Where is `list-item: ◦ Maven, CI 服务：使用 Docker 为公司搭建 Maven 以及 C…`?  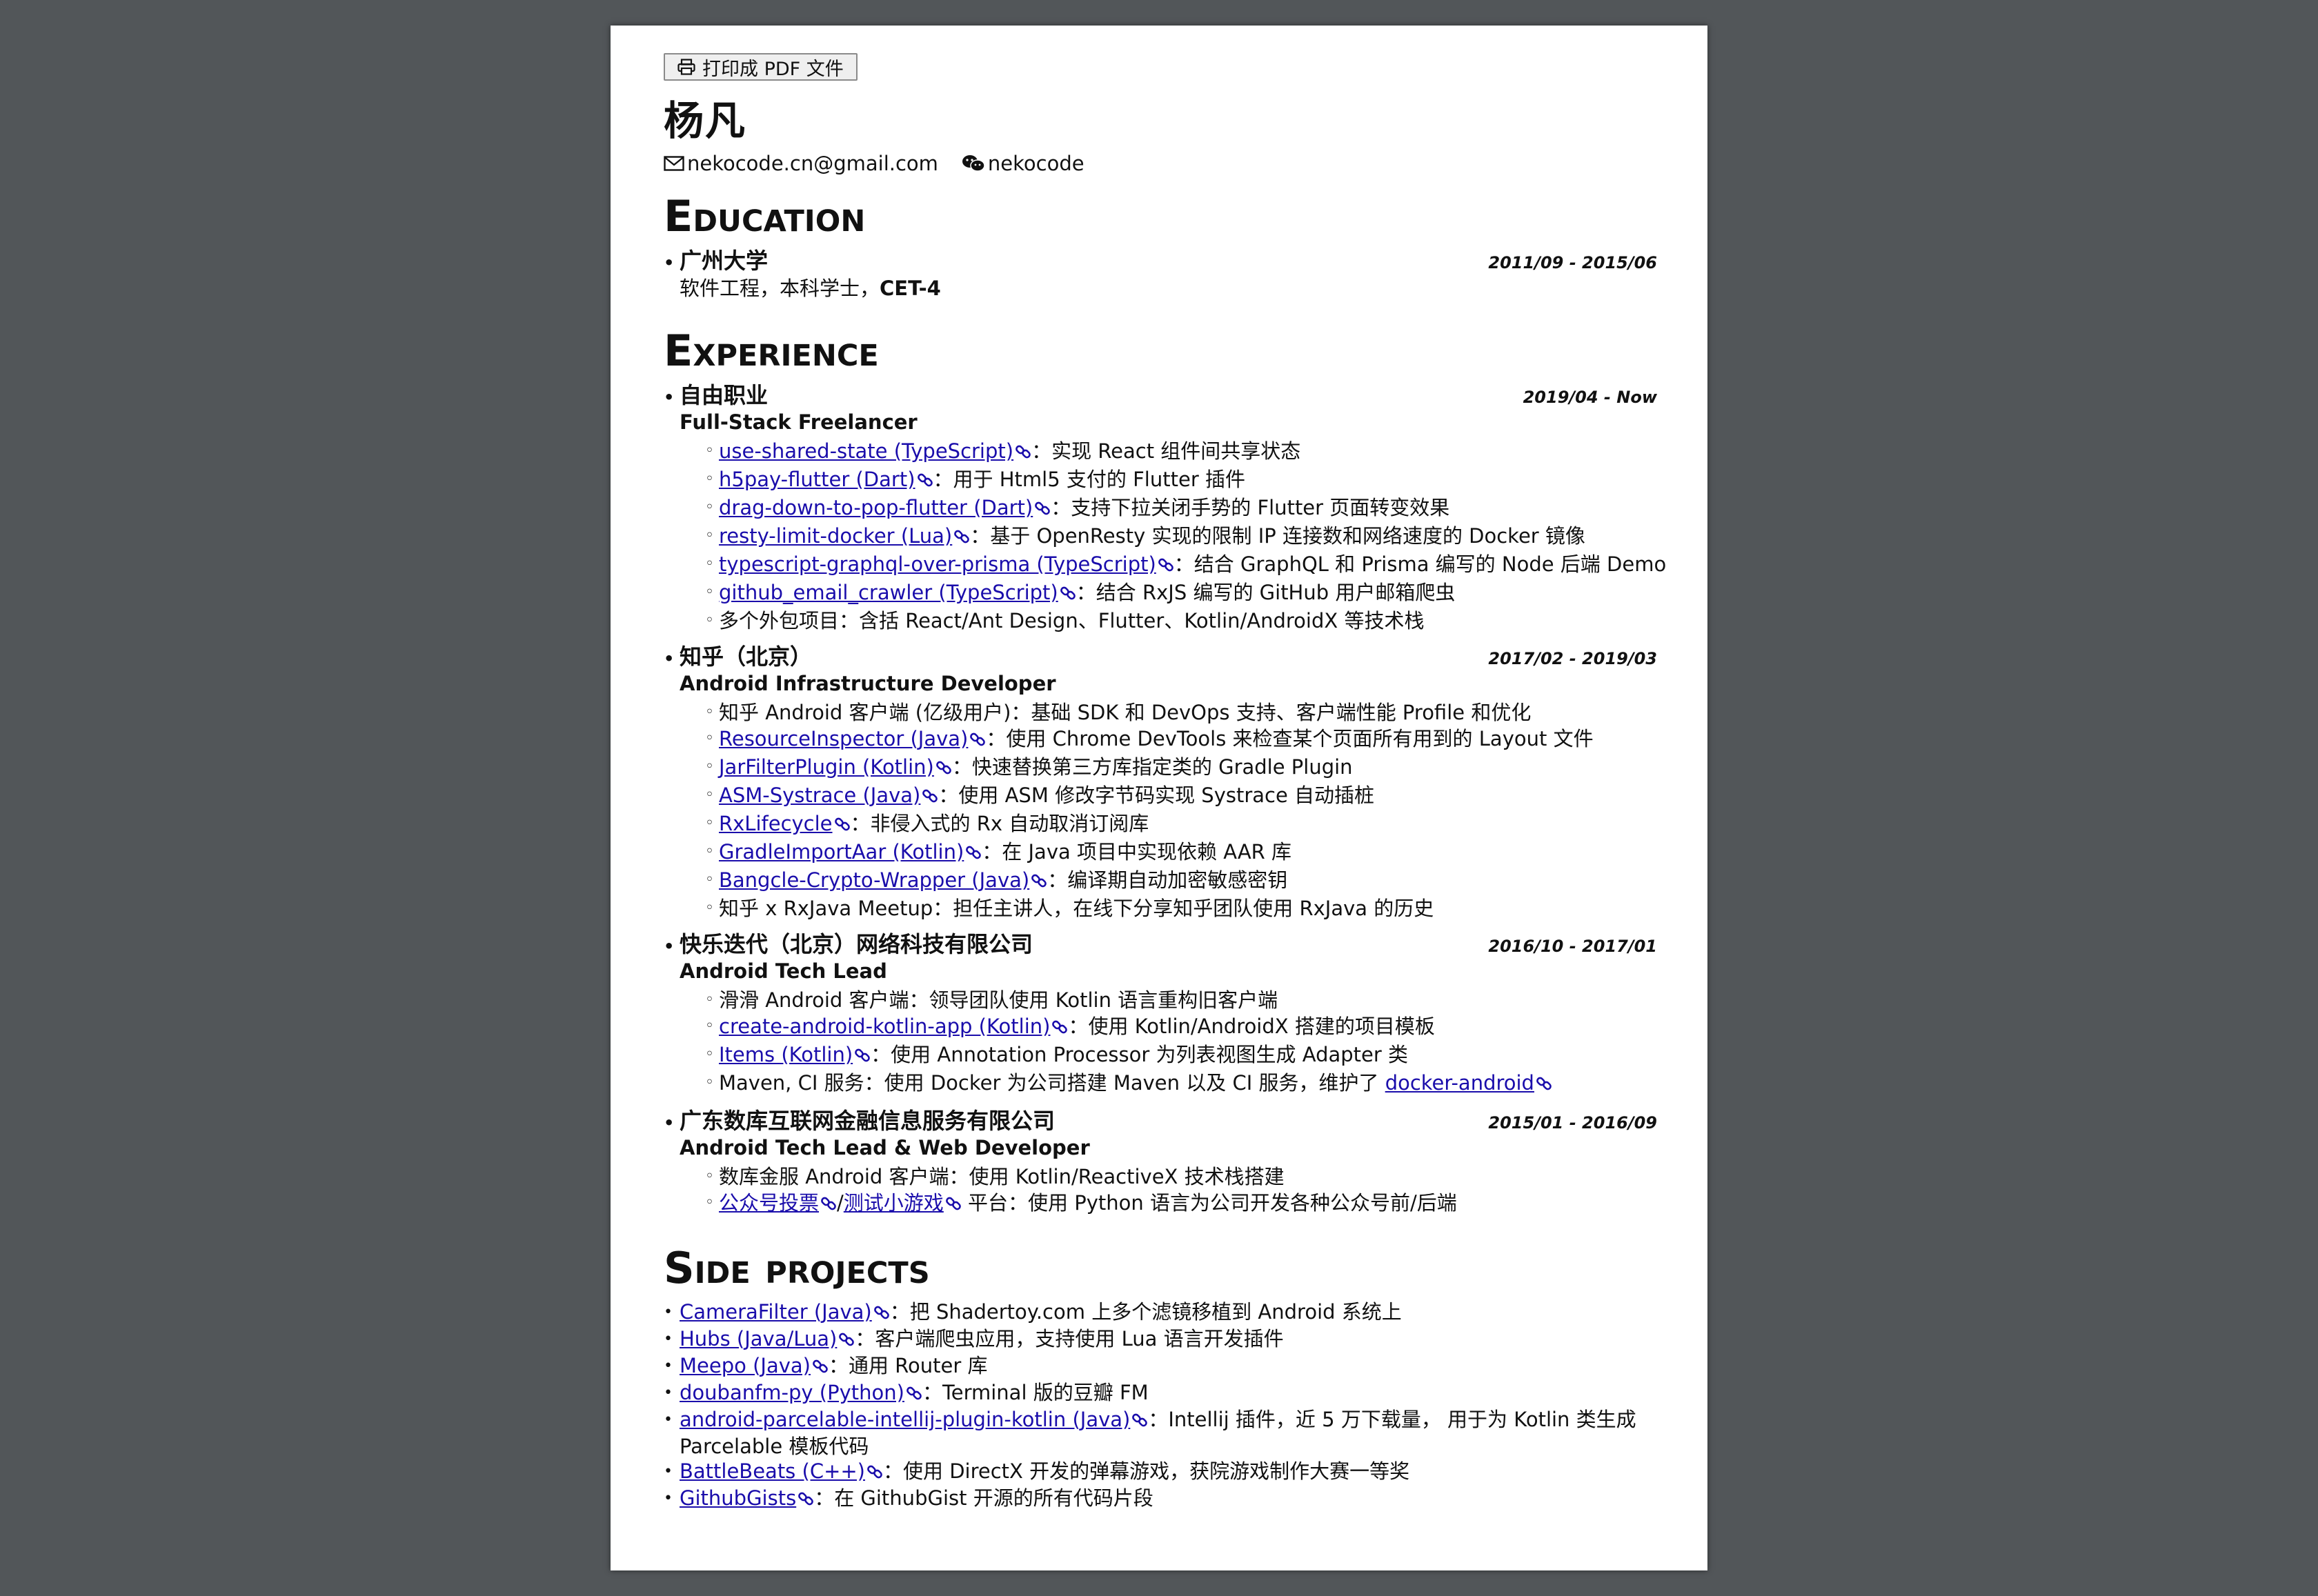 list-item: ◦ Maven, CI 服务：使用 Docker 为公司搭建 Maven 以及 C… is located at coordinates (1181, 1084).